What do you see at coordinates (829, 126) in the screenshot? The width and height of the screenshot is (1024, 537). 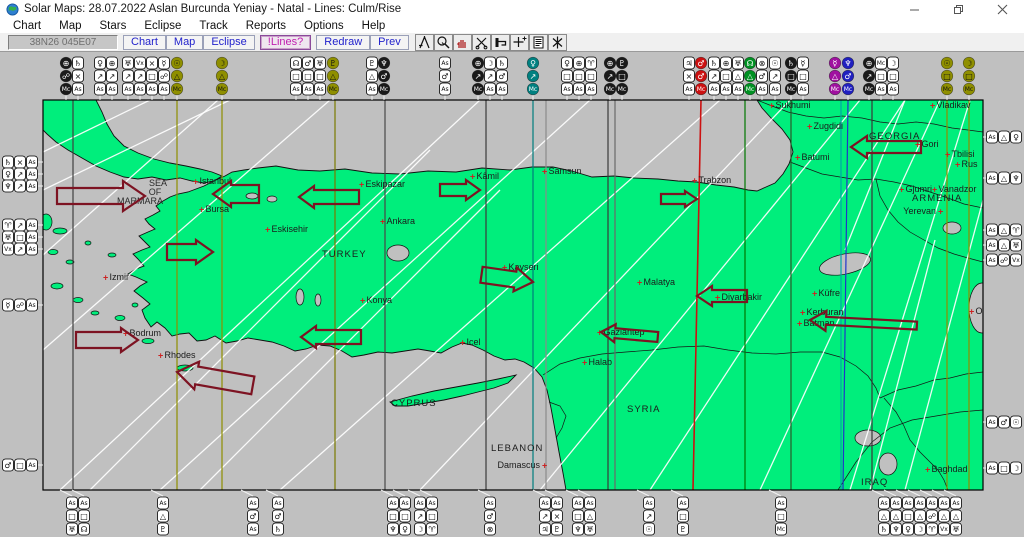 I see `city-label: Zugdidi` at bounding box center [829, 126].